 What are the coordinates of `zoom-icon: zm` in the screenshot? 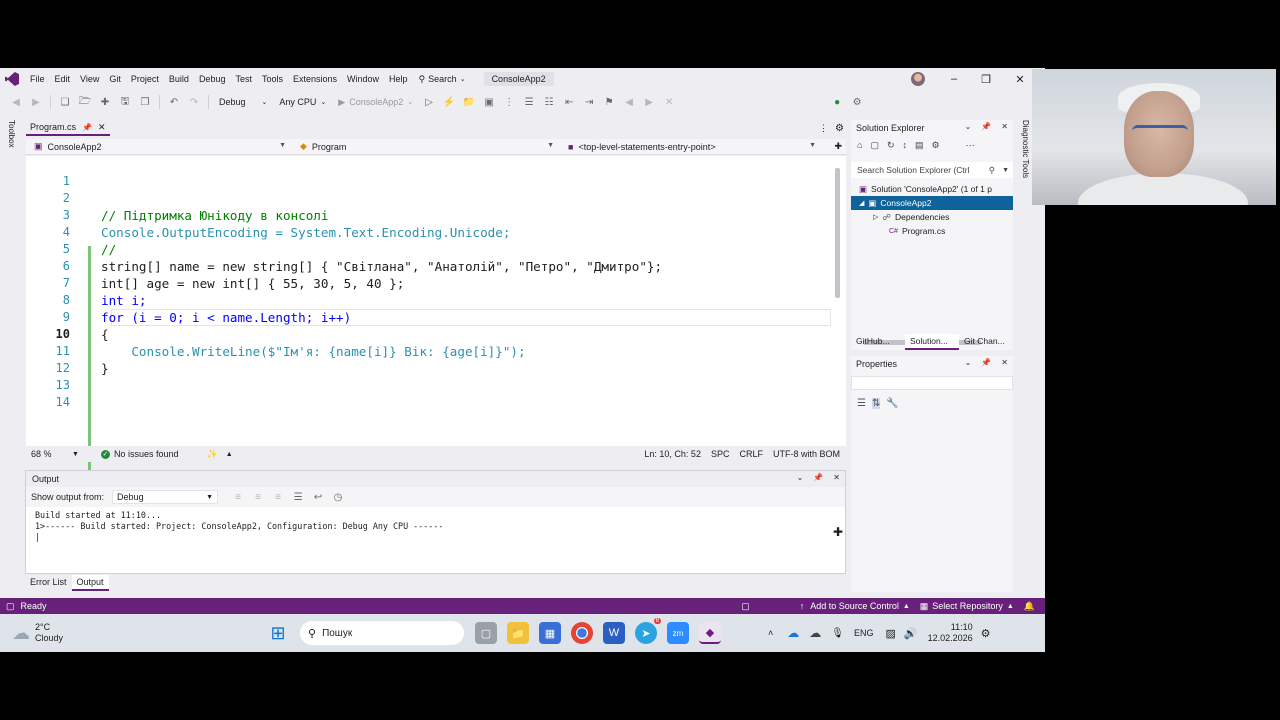 It's located at (678, 633).